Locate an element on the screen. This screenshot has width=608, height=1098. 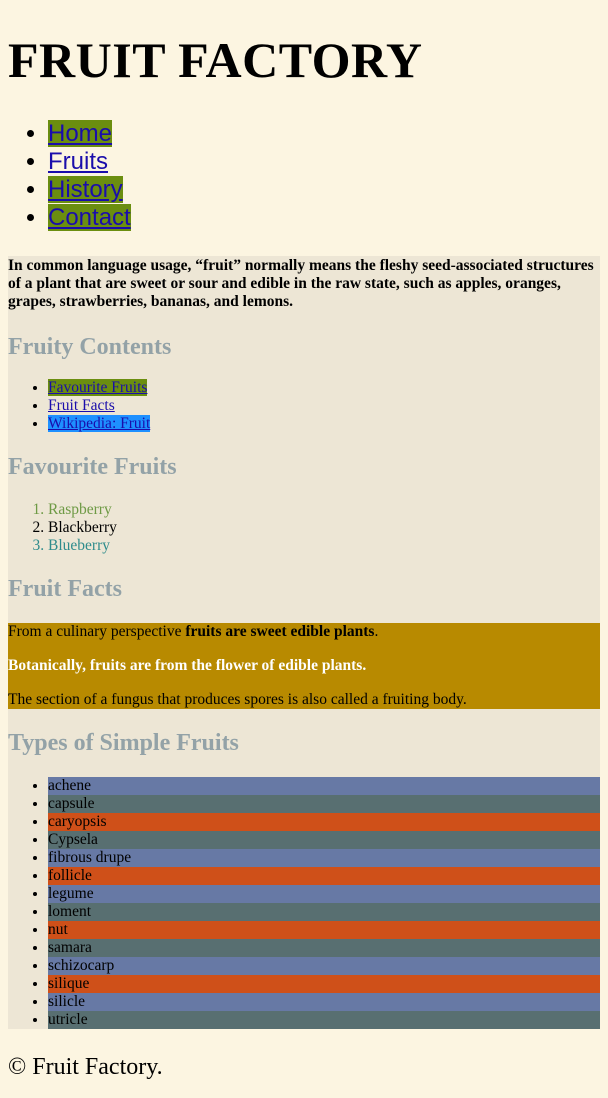
nav-link-fruits: Fruits is located at coordinates (78, 161).